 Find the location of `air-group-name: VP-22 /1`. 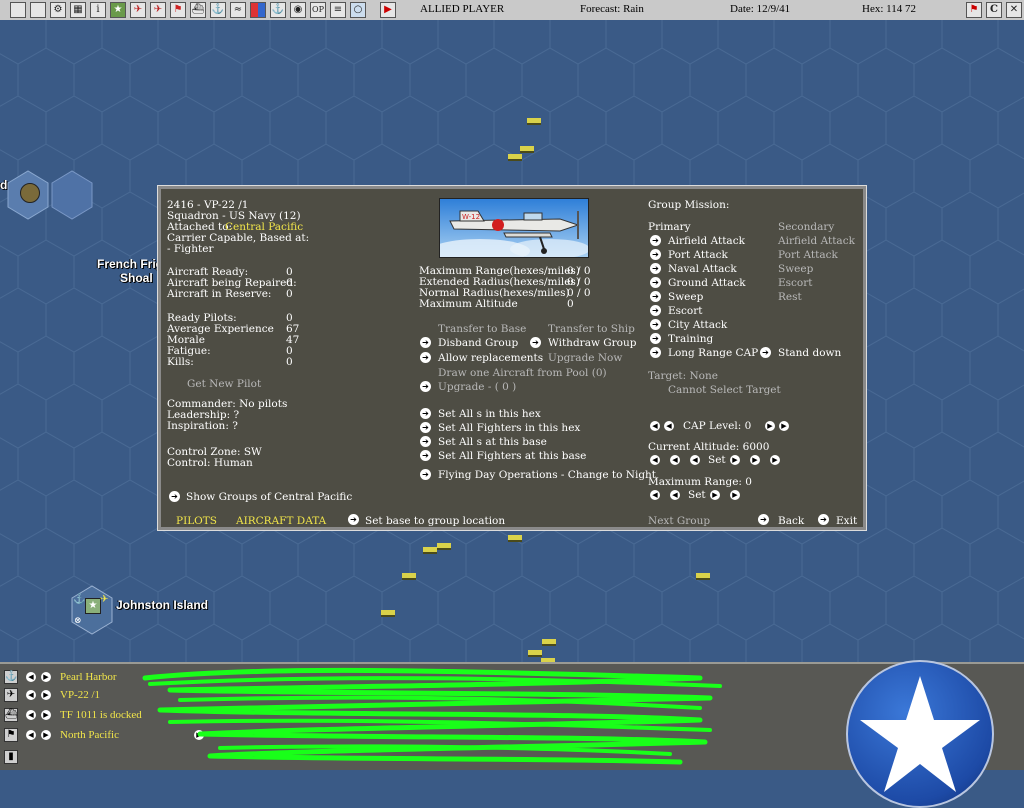

air-group-name: VP-22 /1 is located at coordinates (80, 695).